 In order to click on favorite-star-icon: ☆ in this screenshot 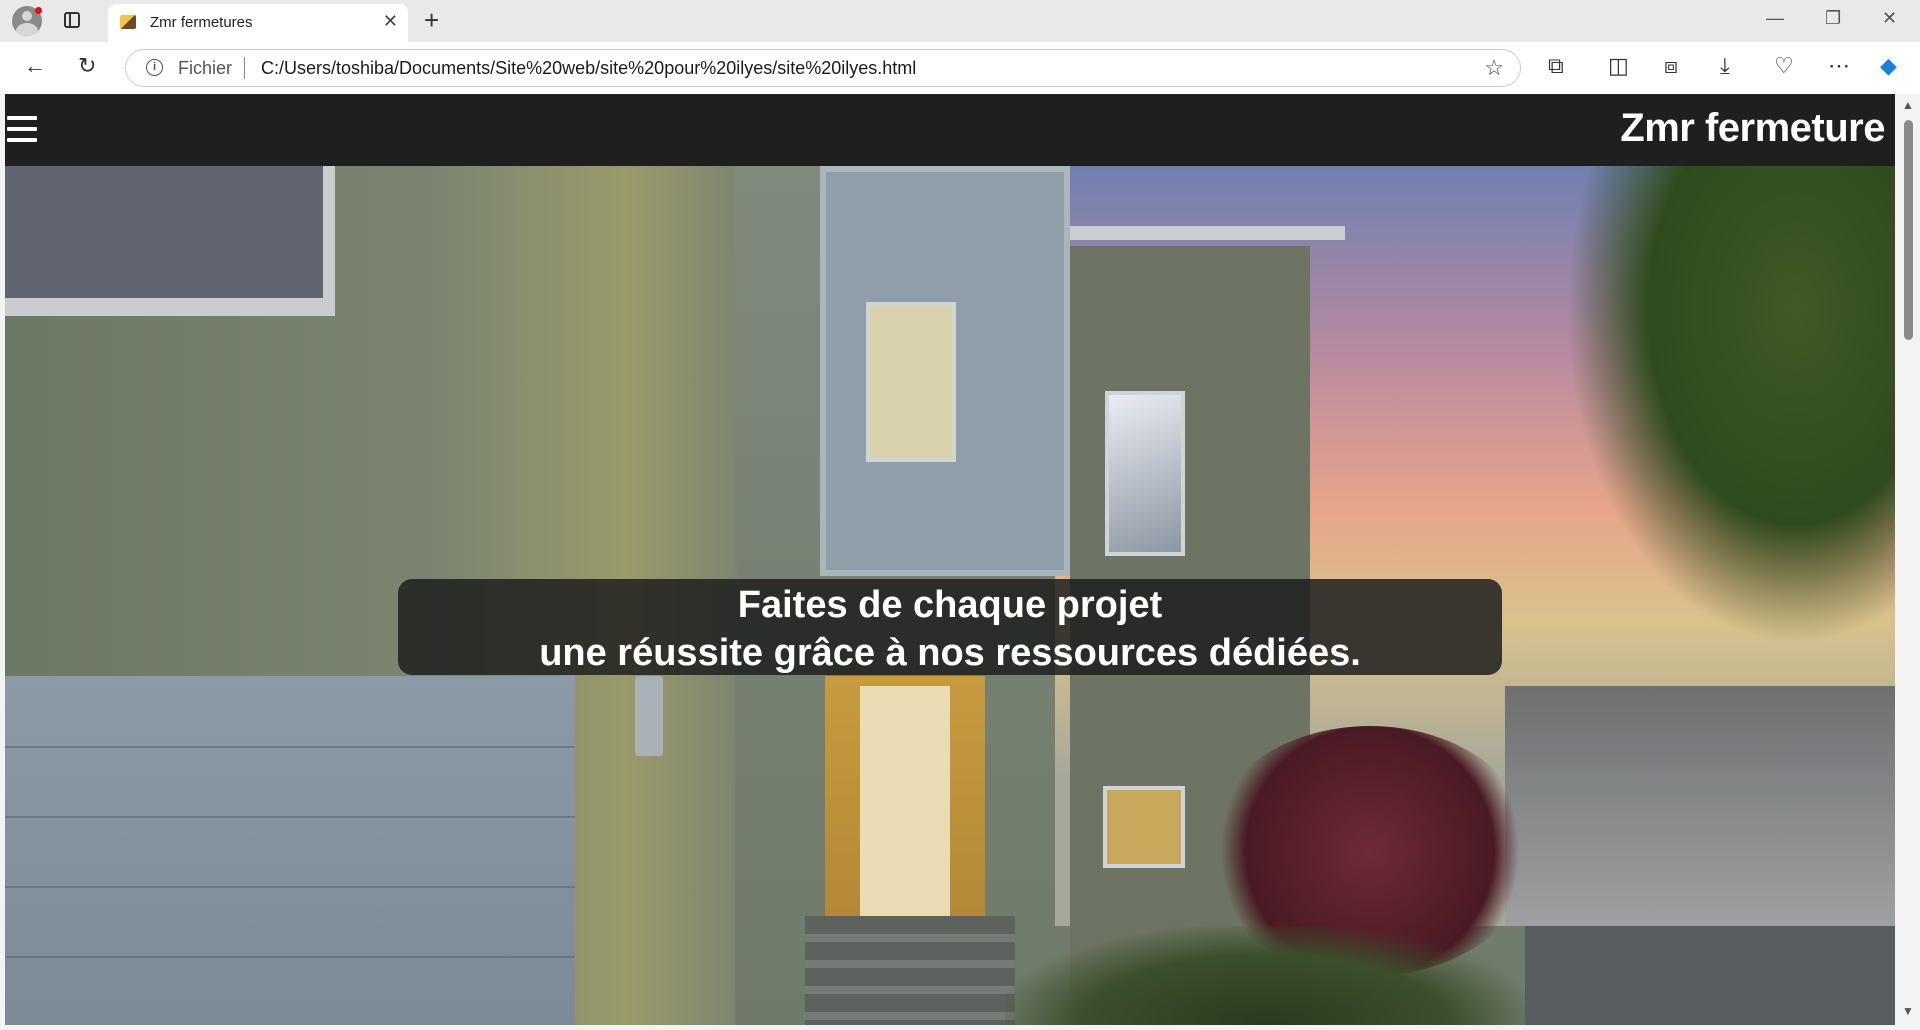, I will do `click(1494, 68)`.